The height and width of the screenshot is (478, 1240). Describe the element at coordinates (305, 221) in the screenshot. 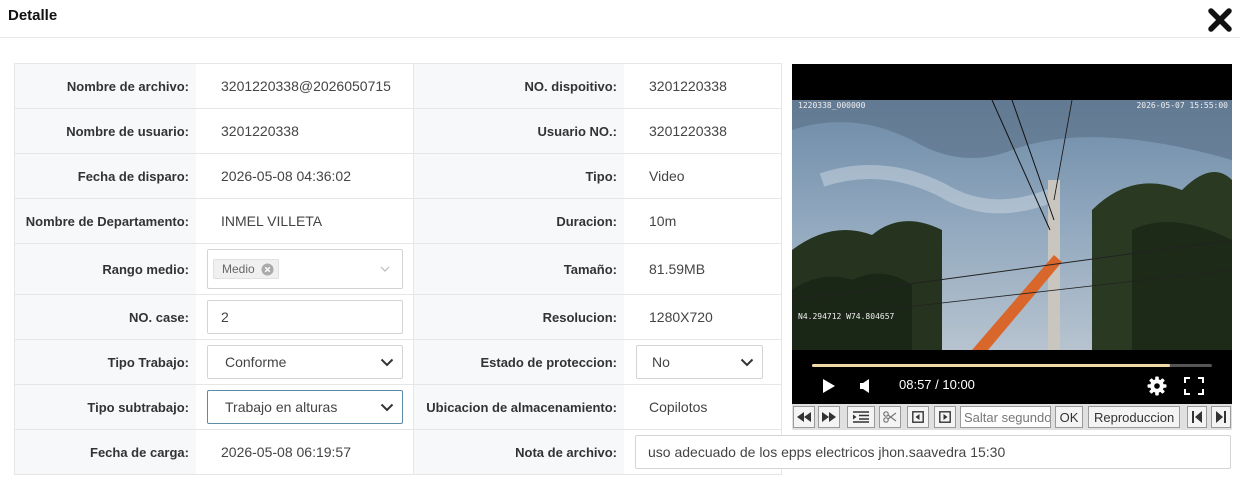

I see `department-value: INMEL VILLETA` at that location.